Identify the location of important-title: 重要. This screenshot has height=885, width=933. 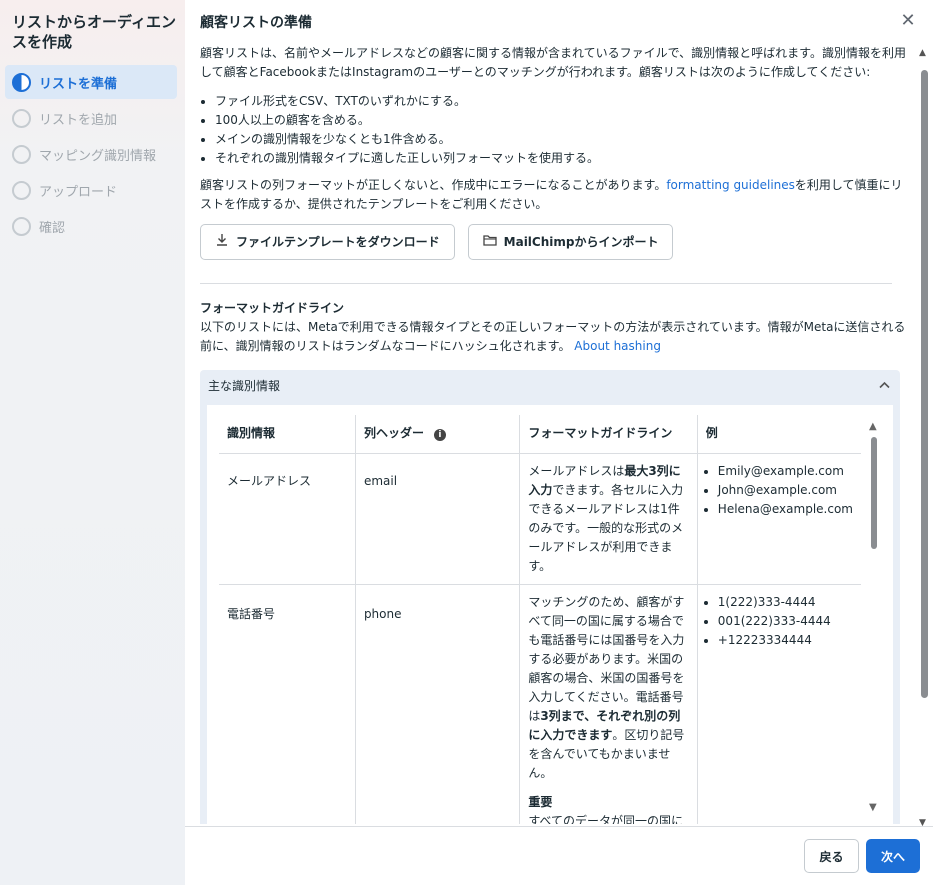
(540, 801).